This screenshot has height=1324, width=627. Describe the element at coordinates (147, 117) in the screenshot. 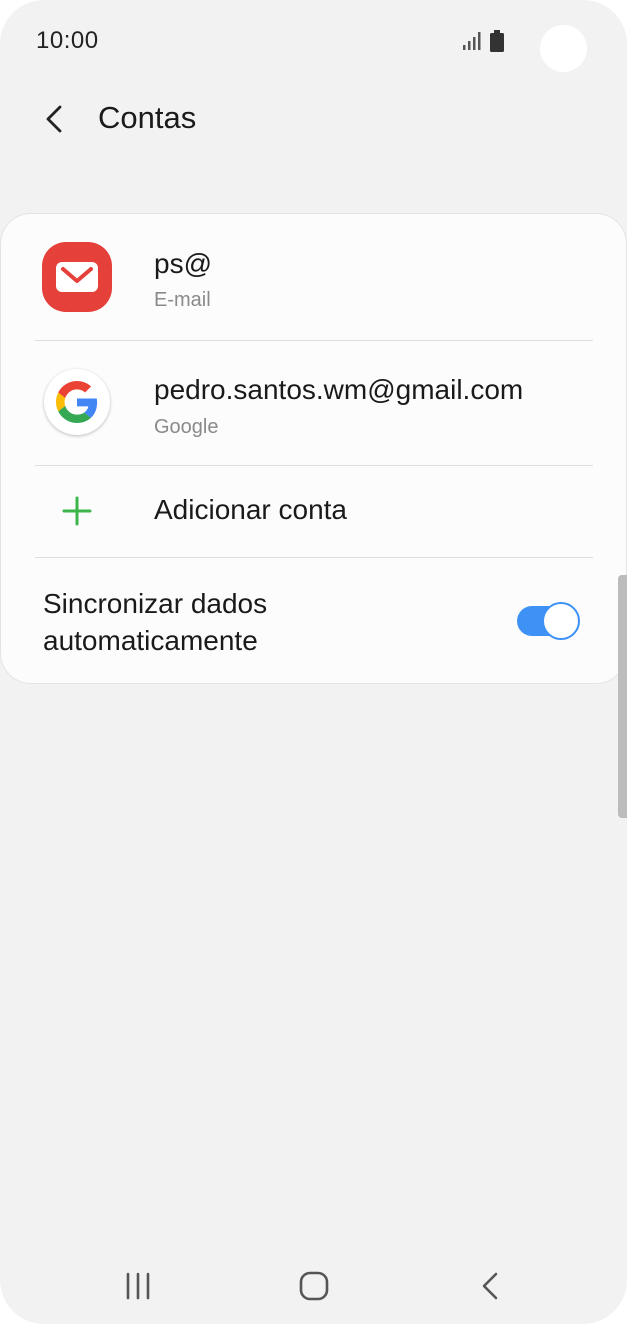

I see `page-title: Contas` at that location.